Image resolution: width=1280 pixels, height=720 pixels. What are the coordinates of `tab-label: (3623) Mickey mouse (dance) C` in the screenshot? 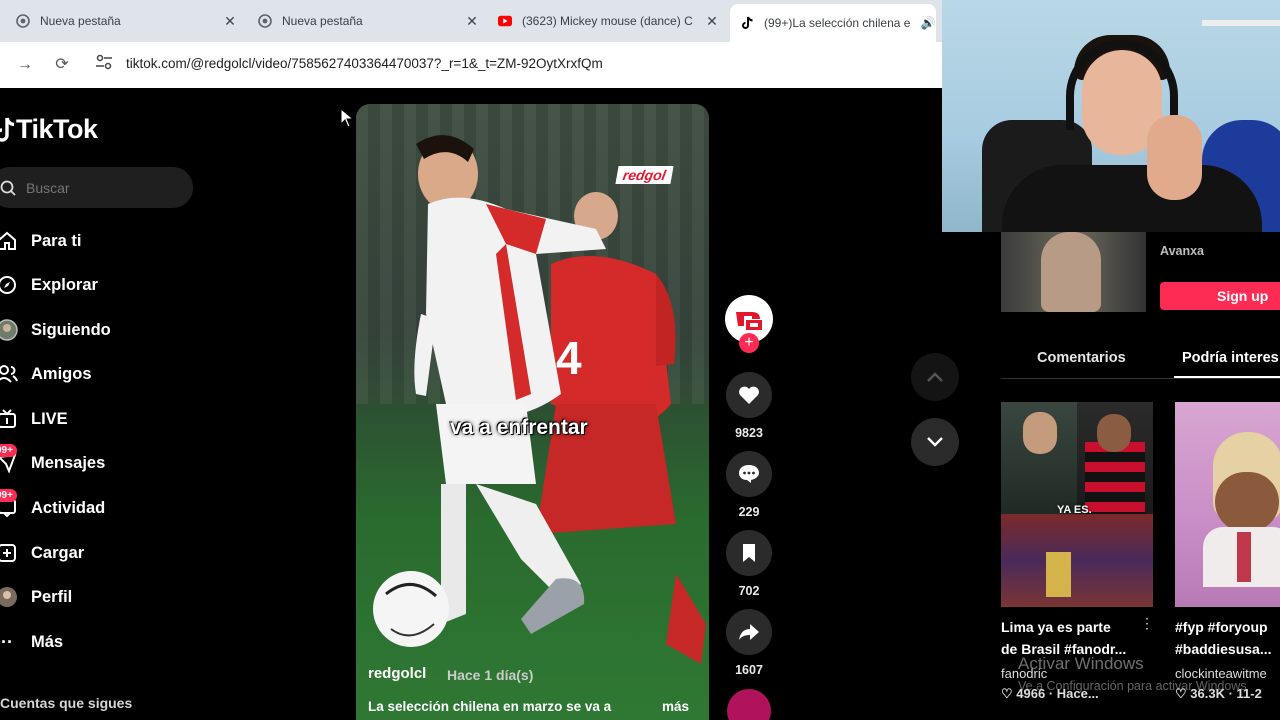 It's located at (607, 21).